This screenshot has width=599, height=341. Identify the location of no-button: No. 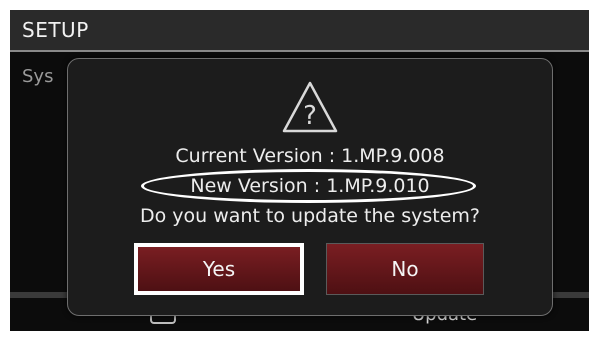
(405, 269).